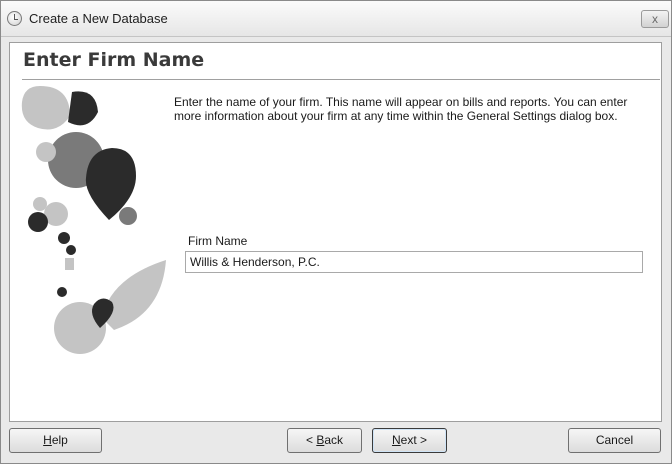 This screenshot has height=464, width=672. I want to click on help-accelerator: H, so click(47, 440).